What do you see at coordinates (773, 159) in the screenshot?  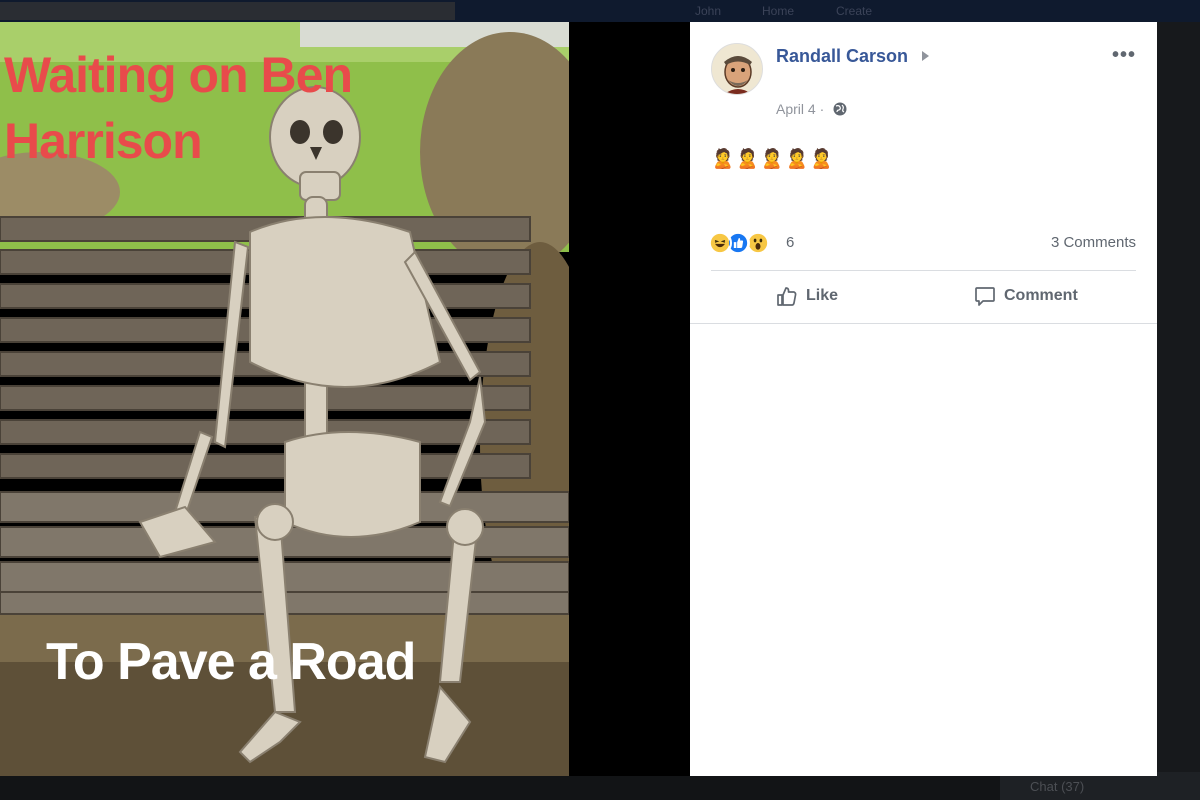 I see `post-body-emojis: 🙎🙎🙎🙎🙎` at bounding box center [773, 159].